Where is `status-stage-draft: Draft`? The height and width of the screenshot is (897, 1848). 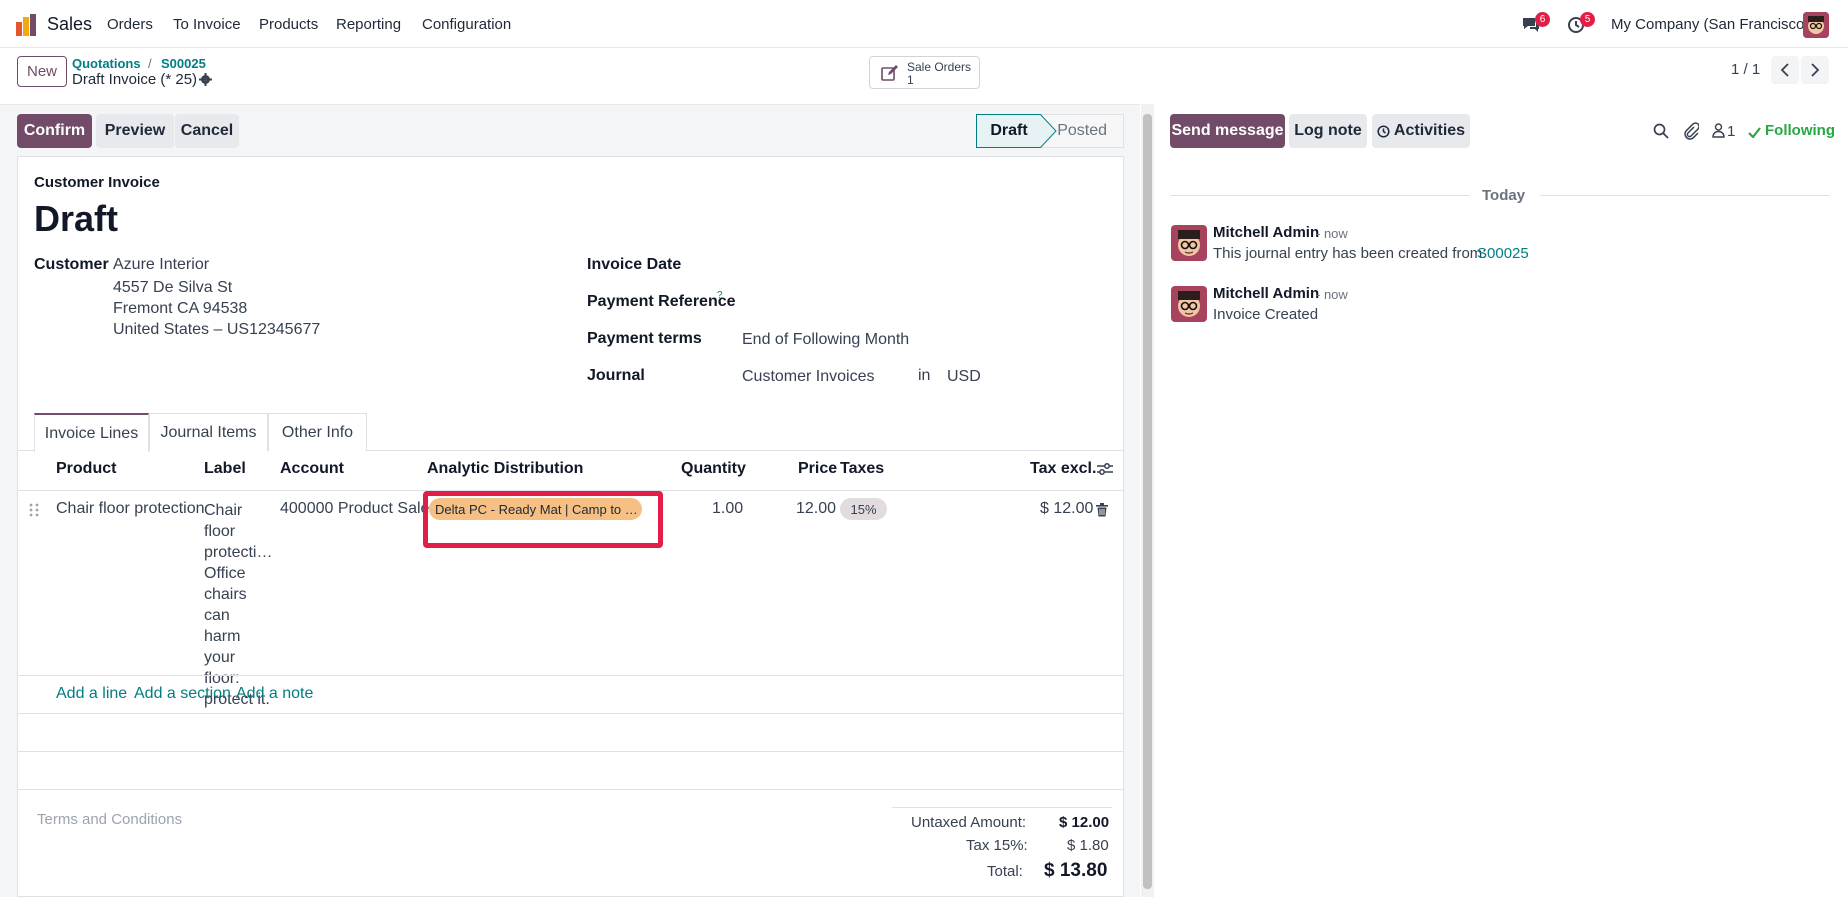 status-stage-draft: Draft is located at coordinates (1008, 131).